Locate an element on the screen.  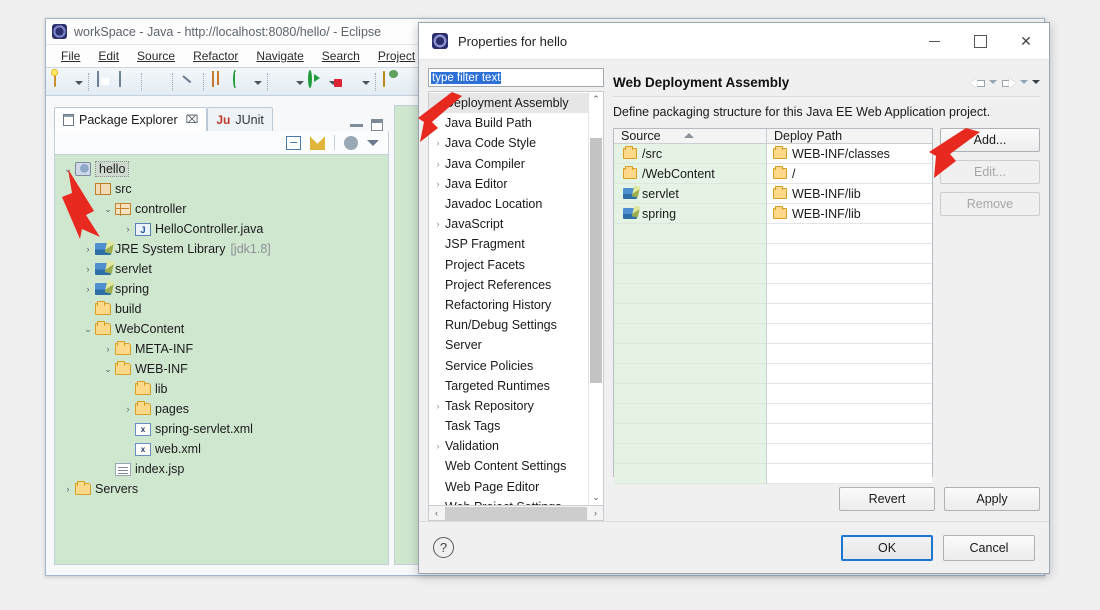
revert-button: Revert is located at coordinates (887, 499).